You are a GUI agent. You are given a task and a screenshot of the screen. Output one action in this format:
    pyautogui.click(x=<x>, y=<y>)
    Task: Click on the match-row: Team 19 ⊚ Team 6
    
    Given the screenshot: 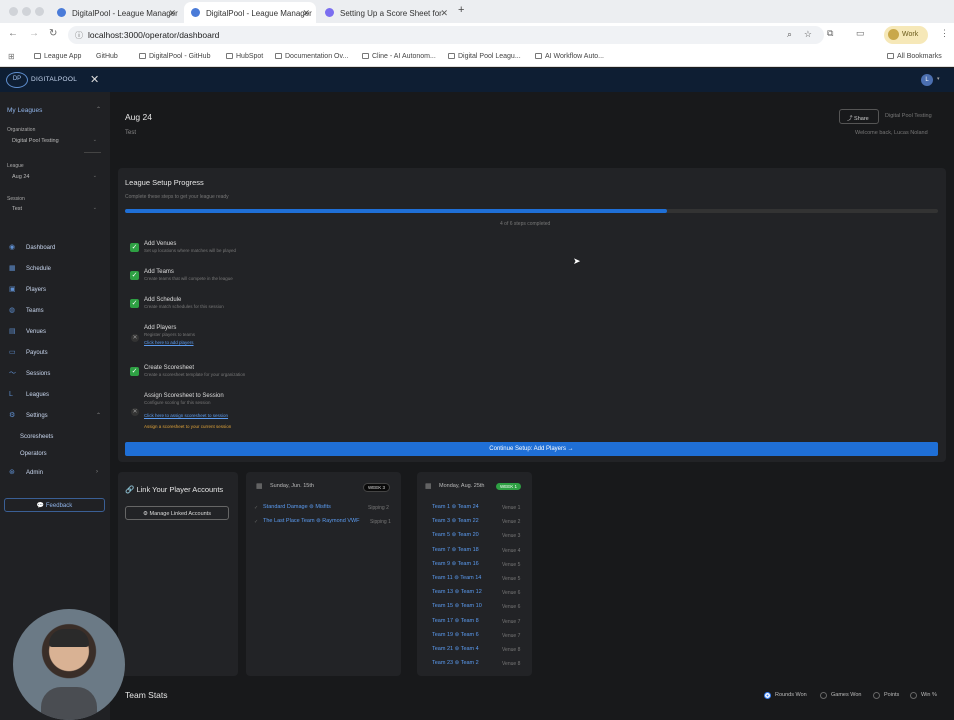 What is the action you would take?
    pyautogui.click(x=455, y=635)
    